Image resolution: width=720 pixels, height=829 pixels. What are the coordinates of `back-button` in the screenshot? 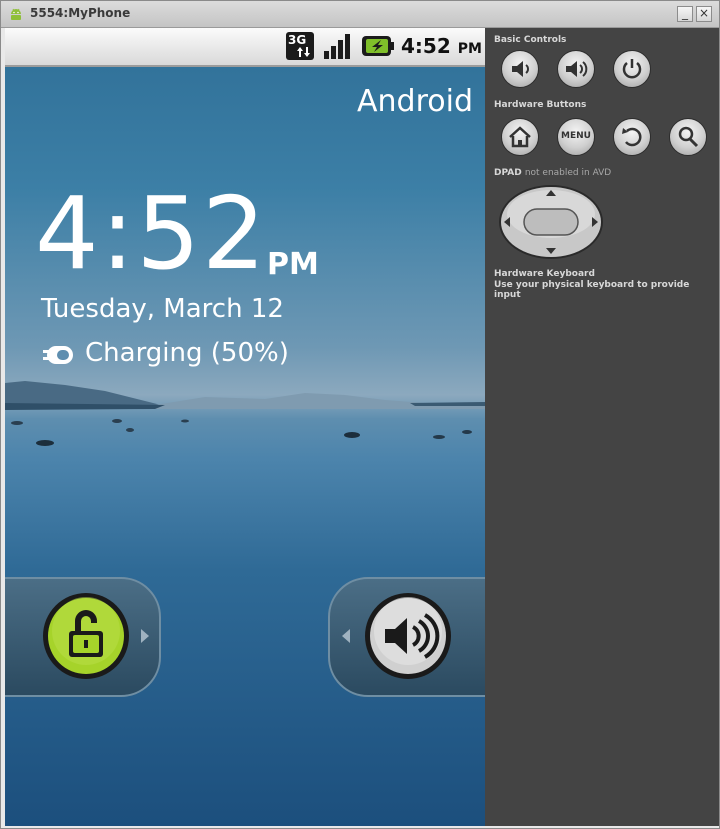 It's located at (632, 137).